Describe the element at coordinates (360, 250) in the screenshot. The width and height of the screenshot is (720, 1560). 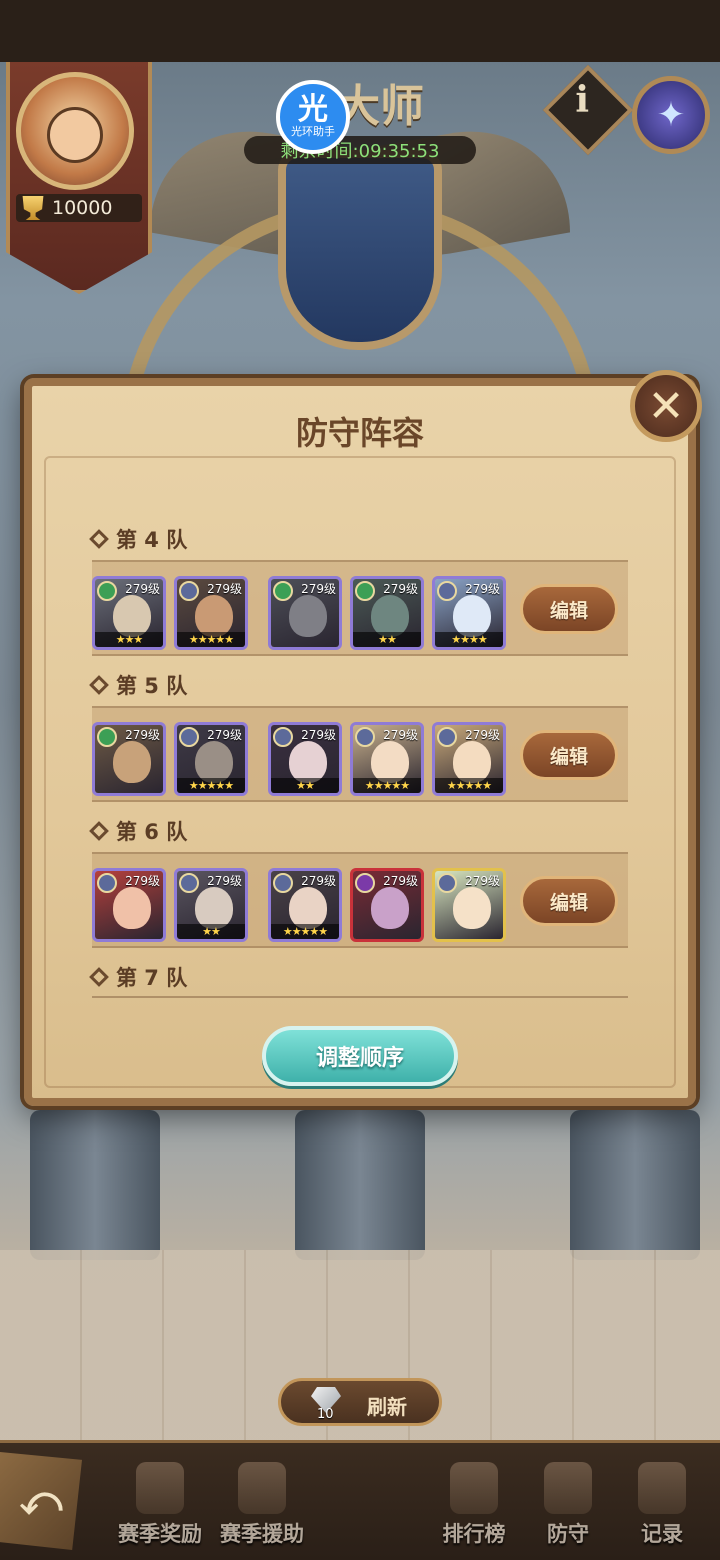
I see `emblem-shield` at that location.